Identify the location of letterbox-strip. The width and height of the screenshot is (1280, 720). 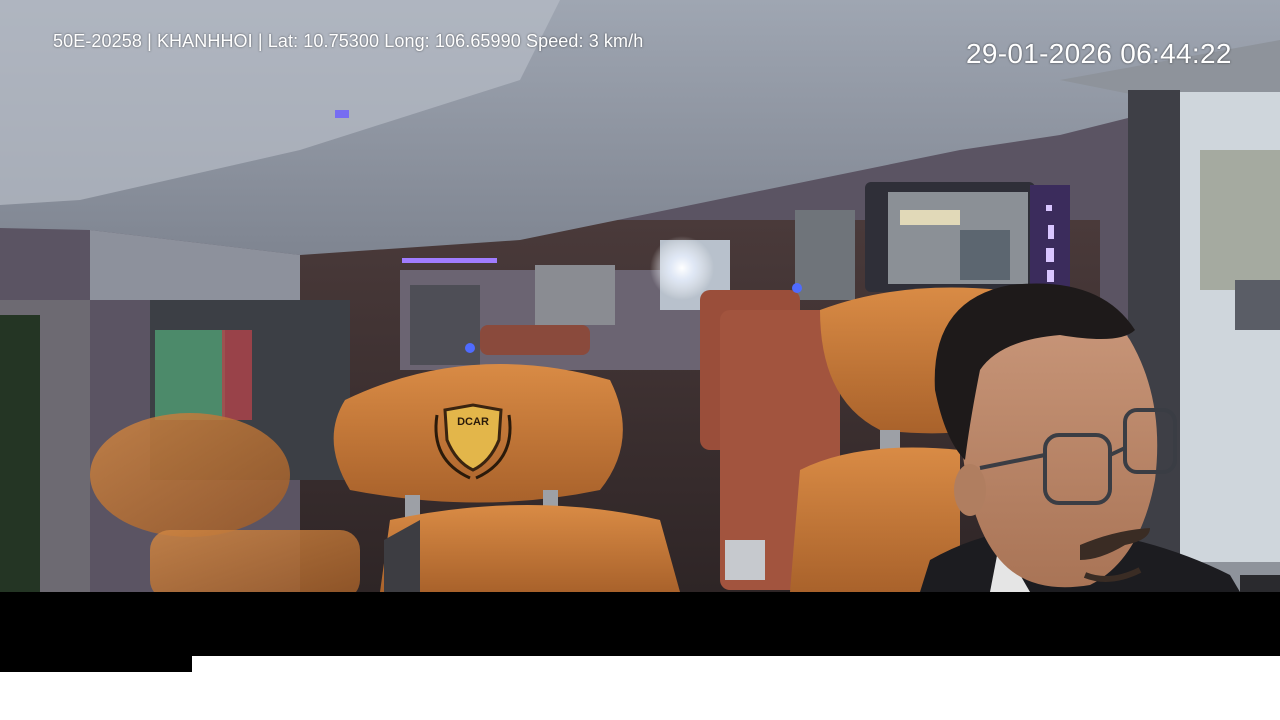
(96, 664).